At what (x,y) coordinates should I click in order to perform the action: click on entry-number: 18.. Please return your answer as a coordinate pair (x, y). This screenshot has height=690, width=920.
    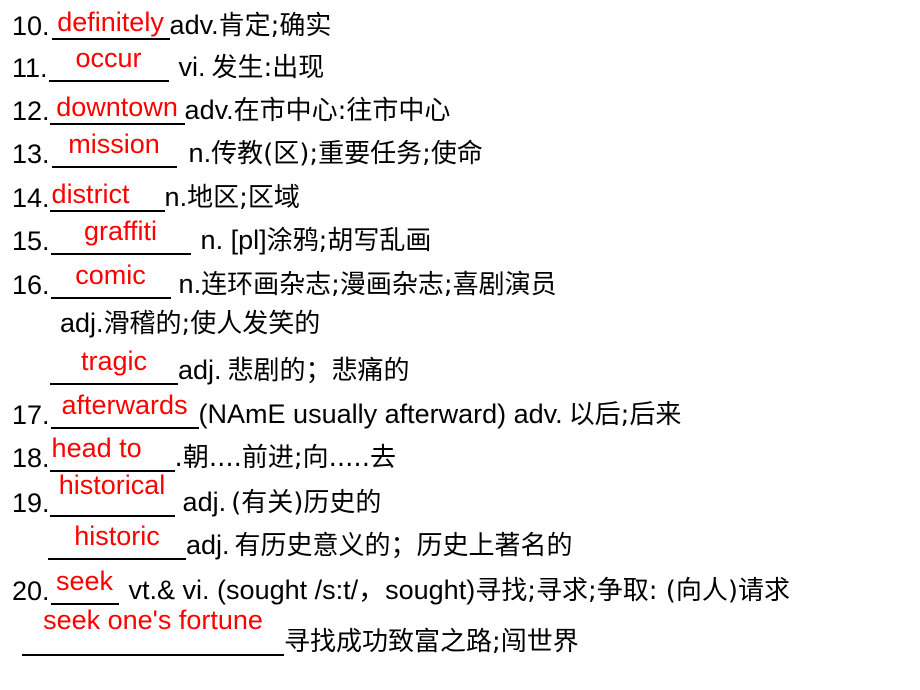
    Looking at the image, I should click on (31, 458).